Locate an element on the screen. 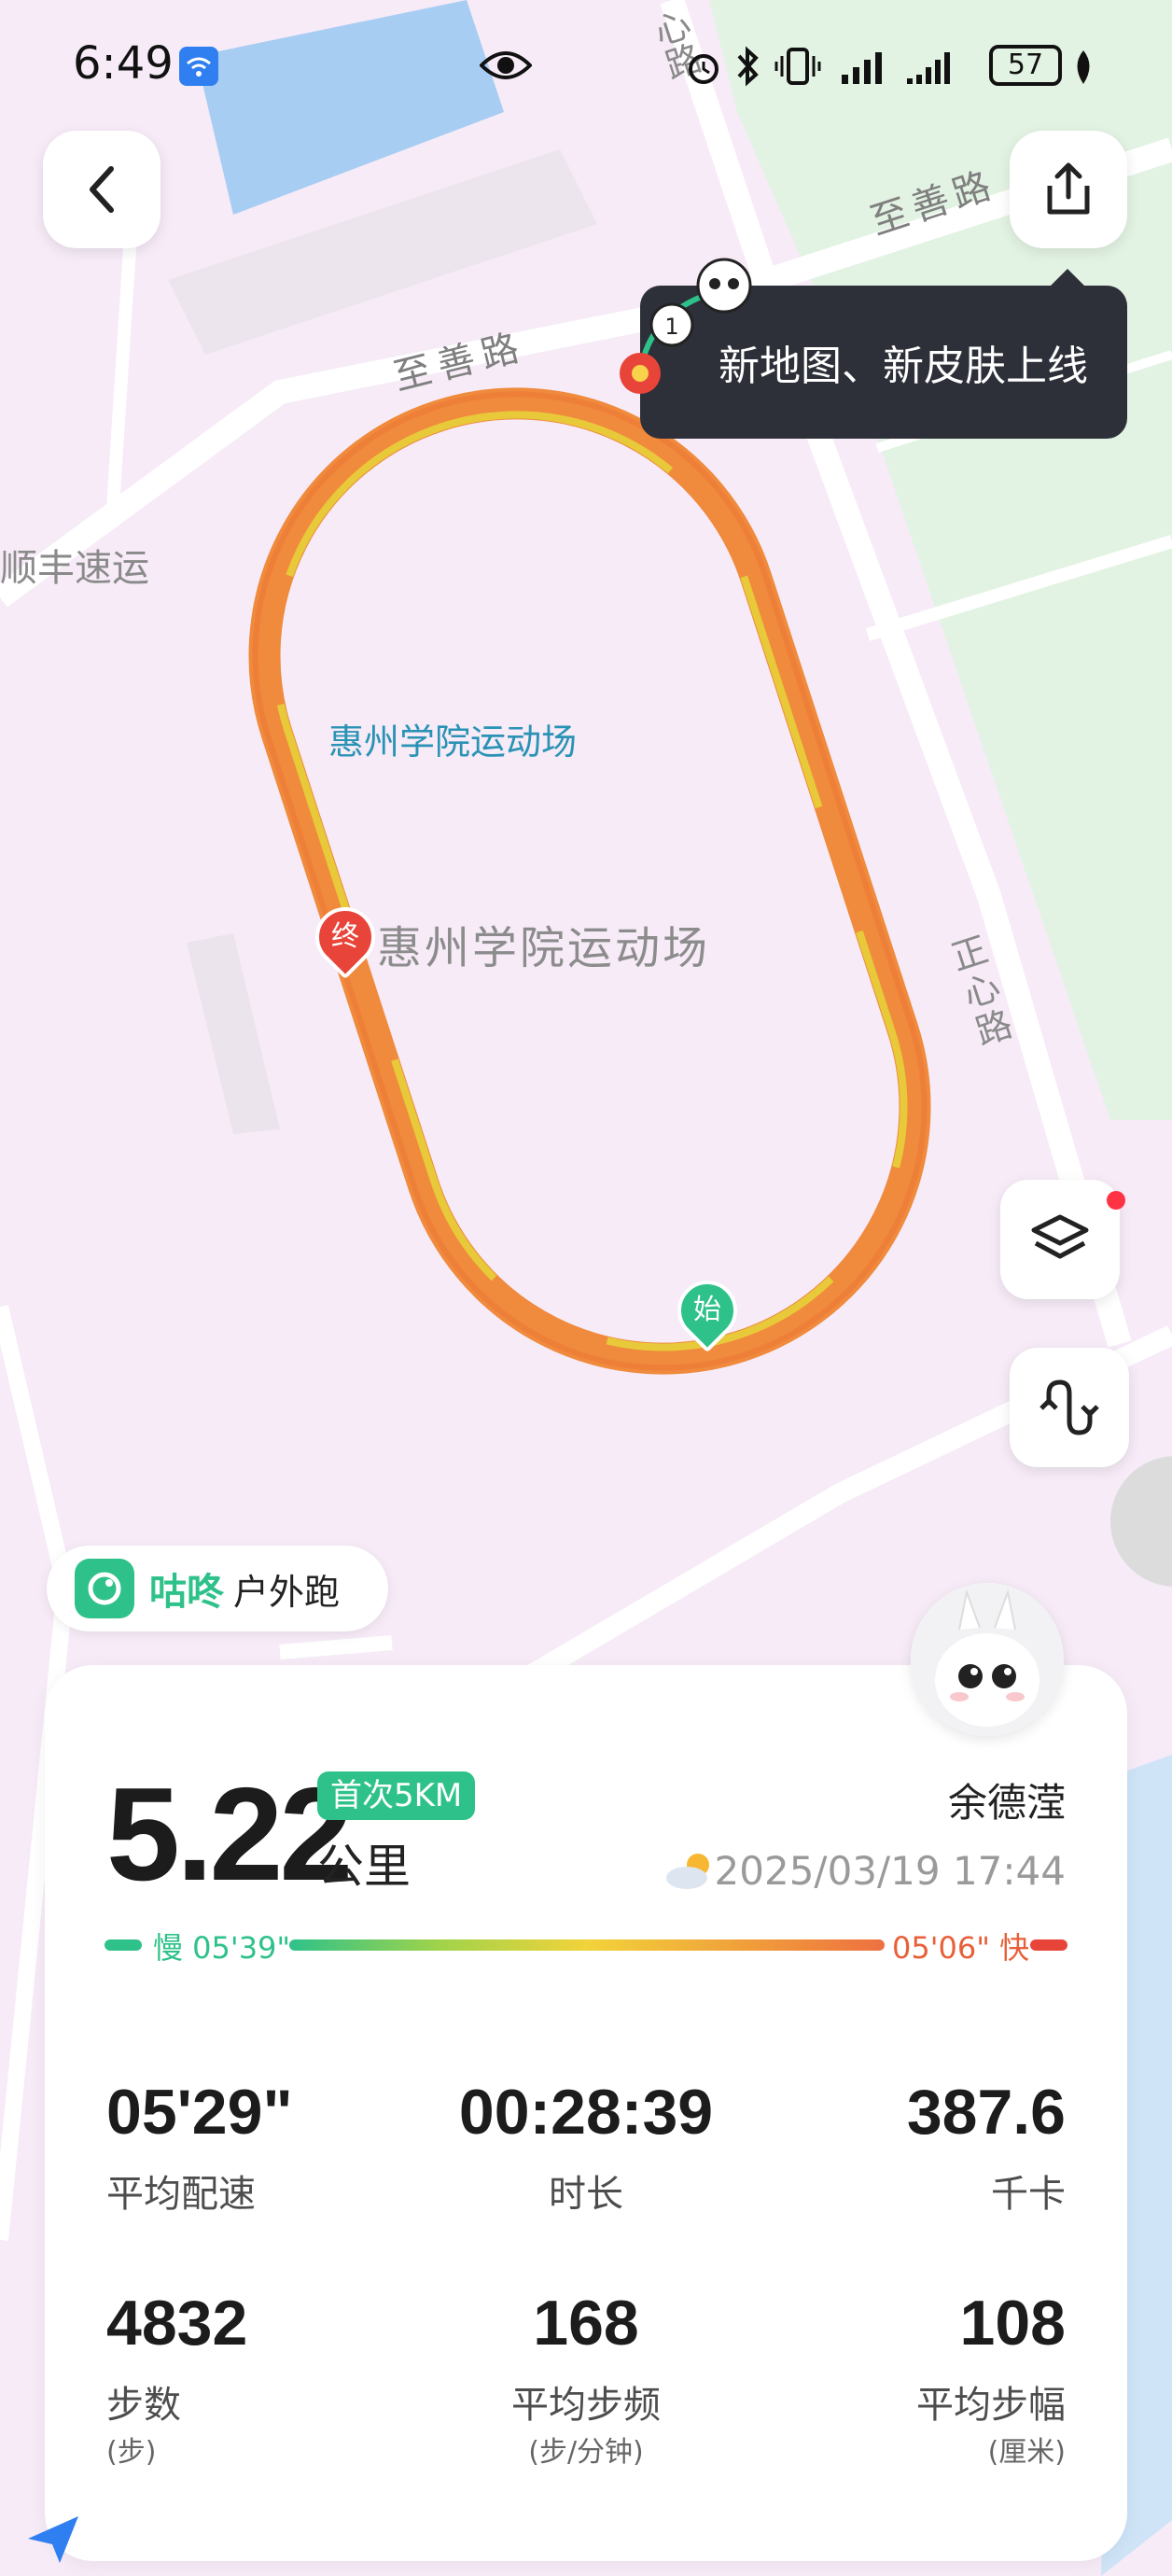 The width and height of the screenshot is (1172, 2576). back-button is located at coordinates (101, 189).